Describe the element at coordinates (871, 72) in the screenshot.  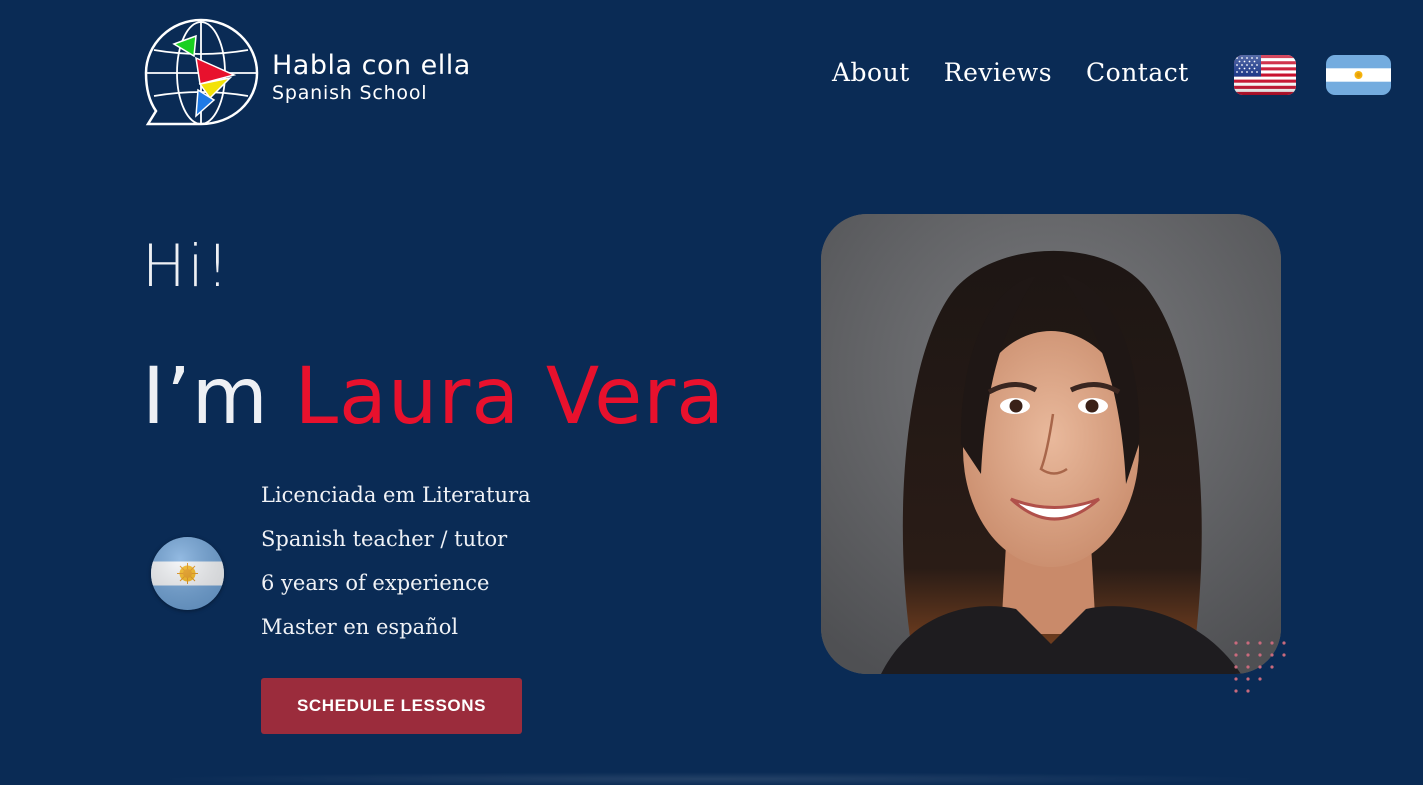
I see `nav-about-link: About` at that location.